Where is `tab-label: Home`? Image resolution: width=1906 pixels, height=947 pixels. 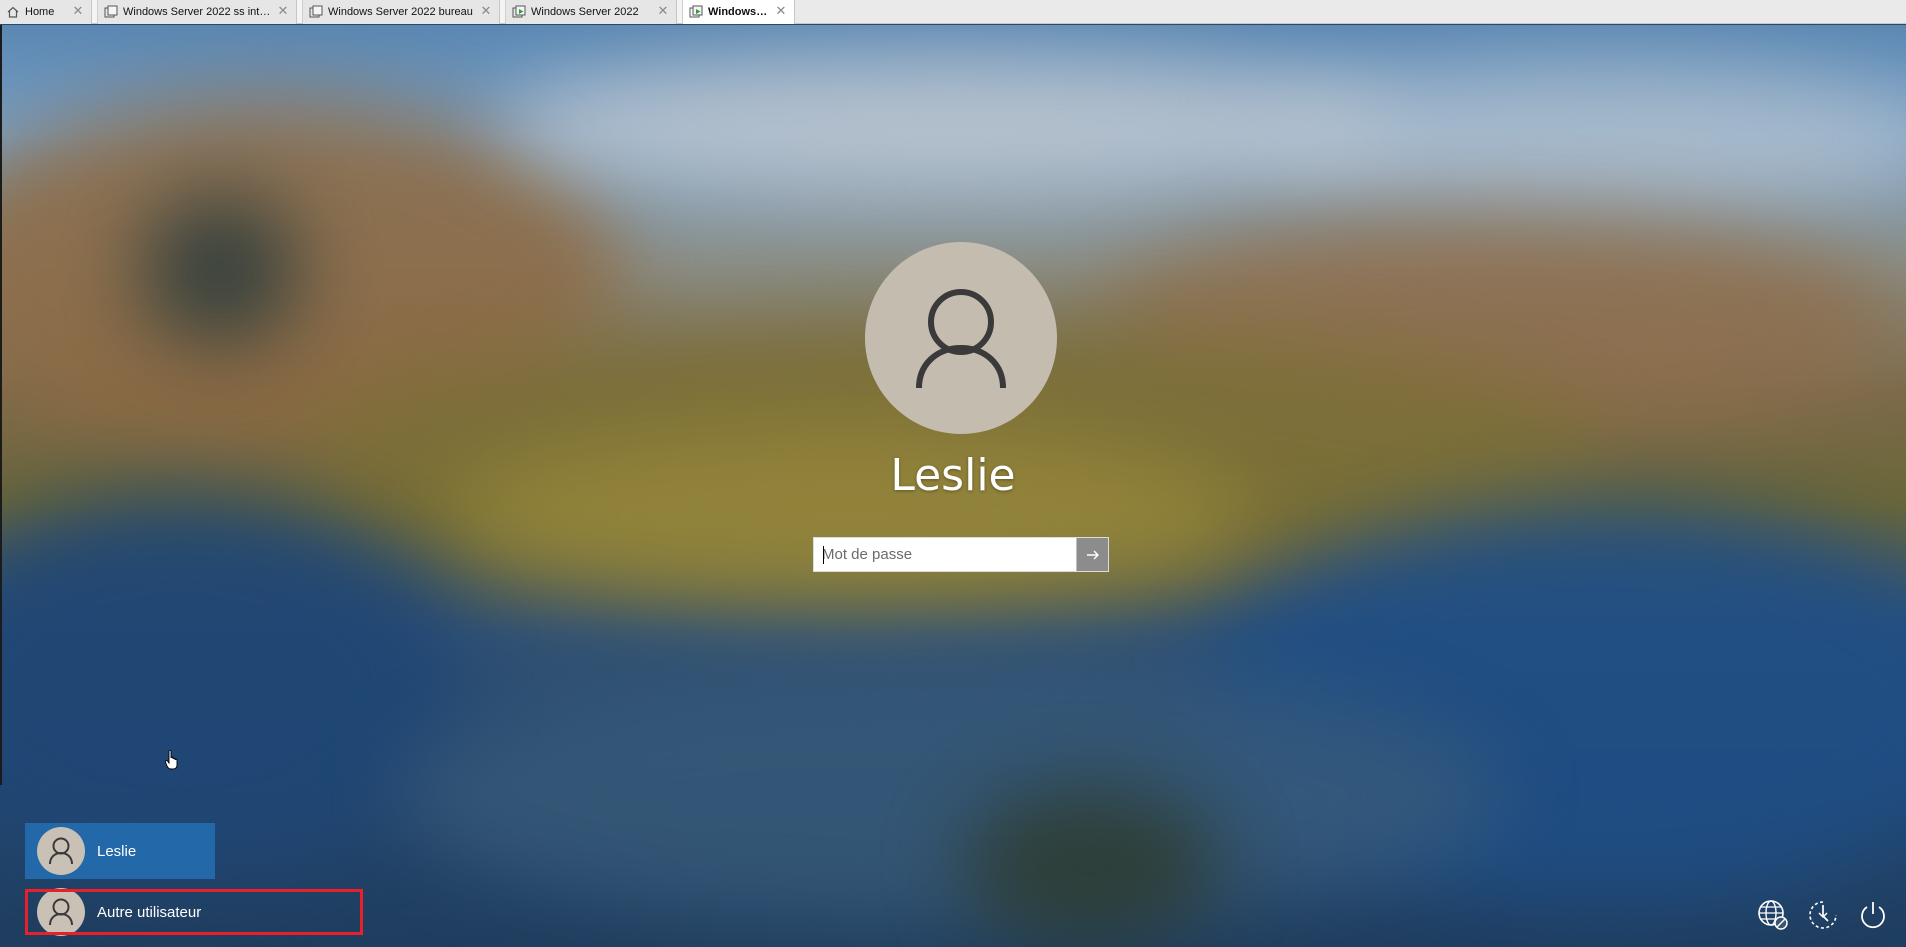 tab-label: Home is located at coordinates (40, 12).